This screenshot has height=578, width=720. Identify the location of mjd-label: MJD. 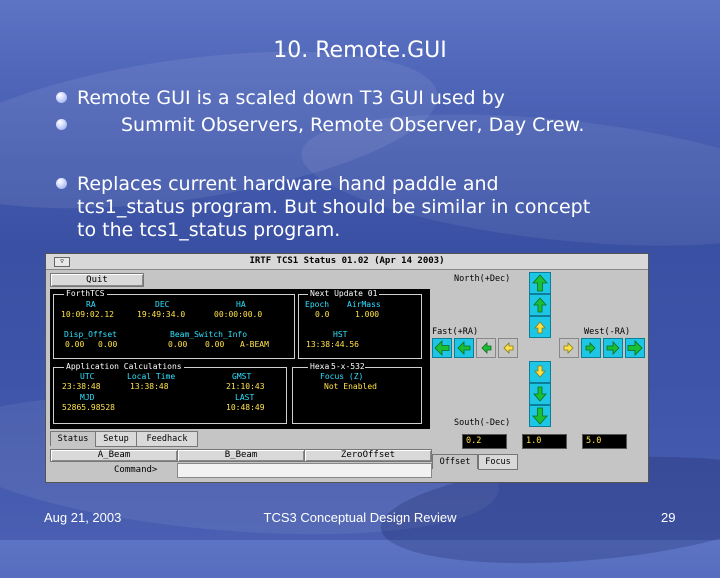
(87, 397).